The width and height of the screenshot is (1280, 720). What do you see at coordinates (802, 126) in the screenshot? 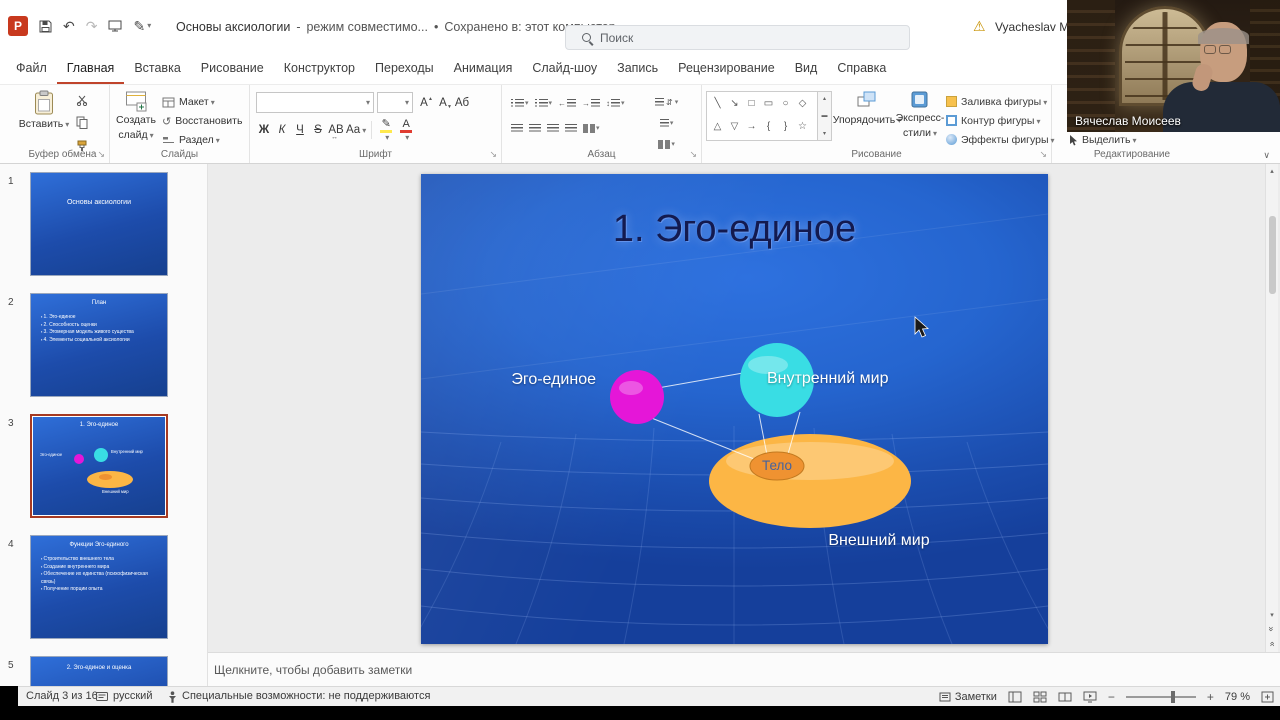
I see `shape-star-icon: ☆` at bounding box center [802, 126].